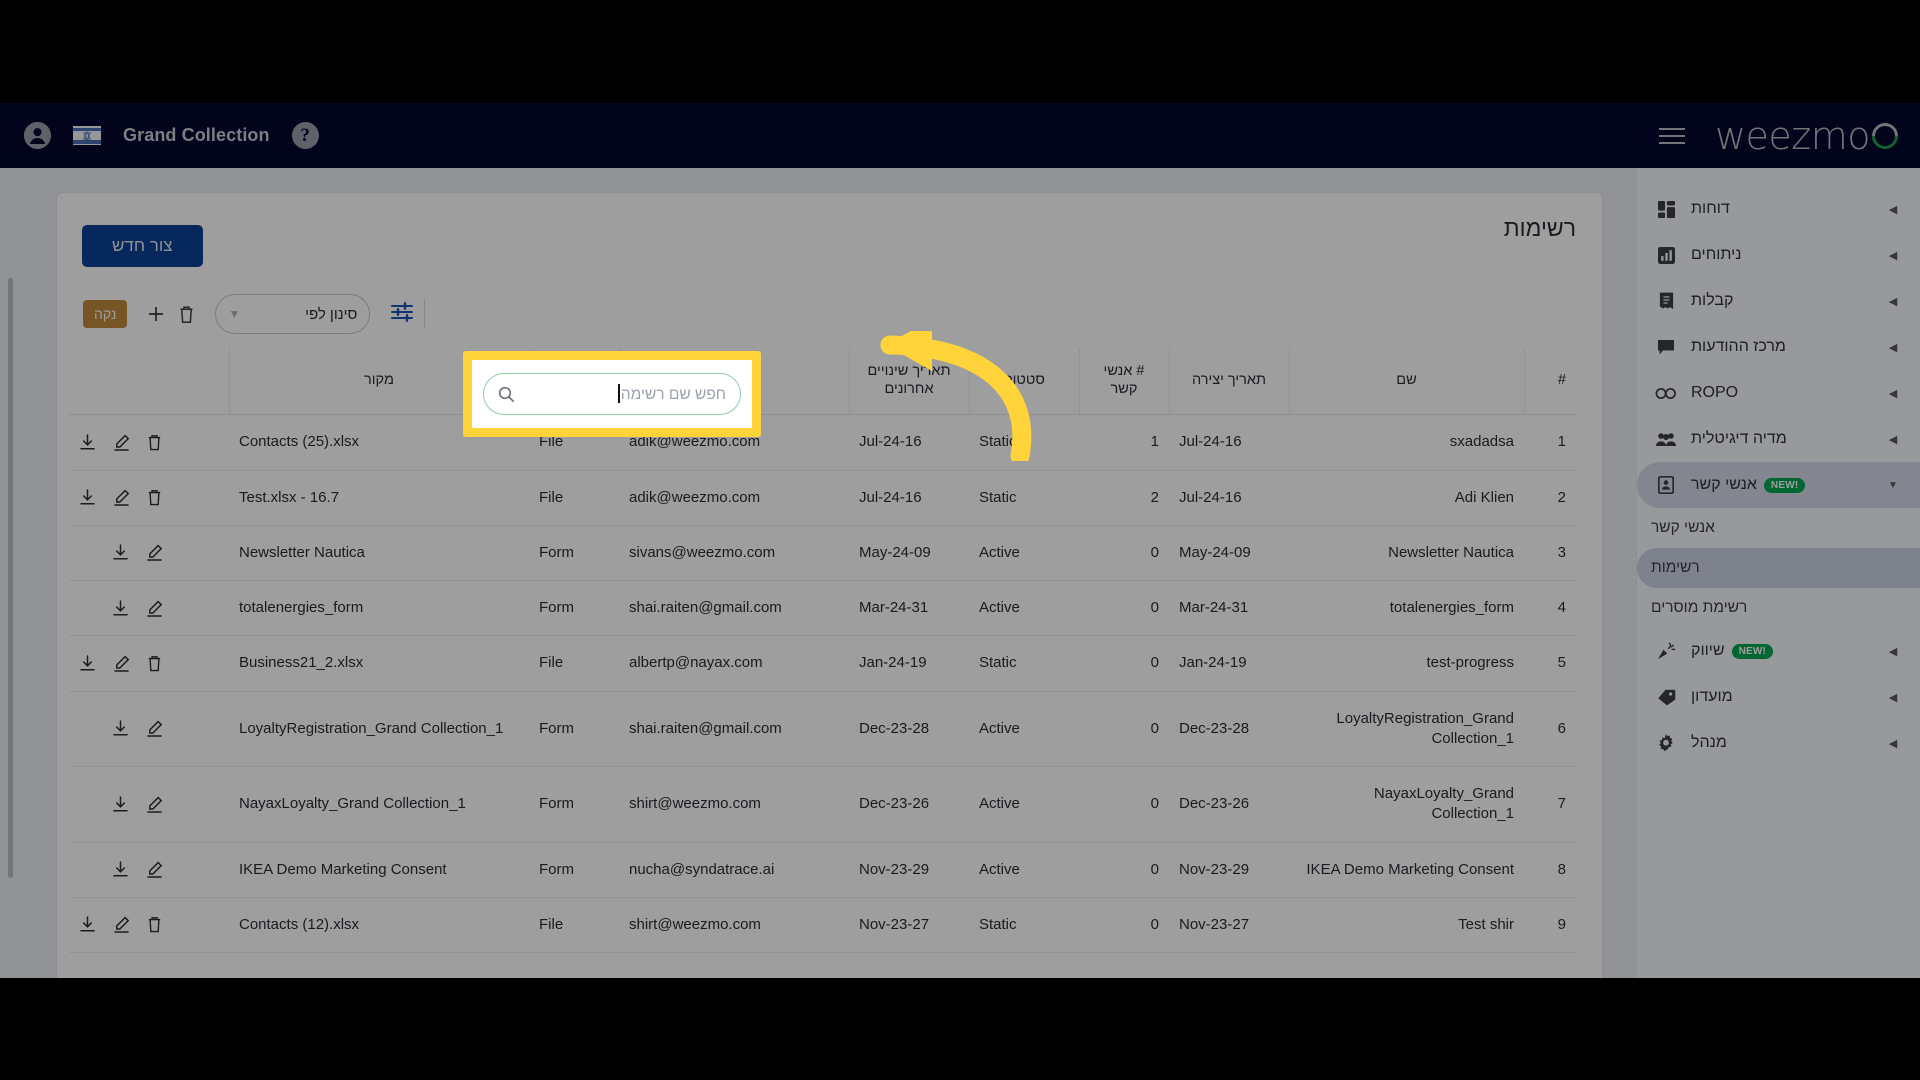 The image size is (1920, 1080). I want to click on text-caret, so click(619, 393).